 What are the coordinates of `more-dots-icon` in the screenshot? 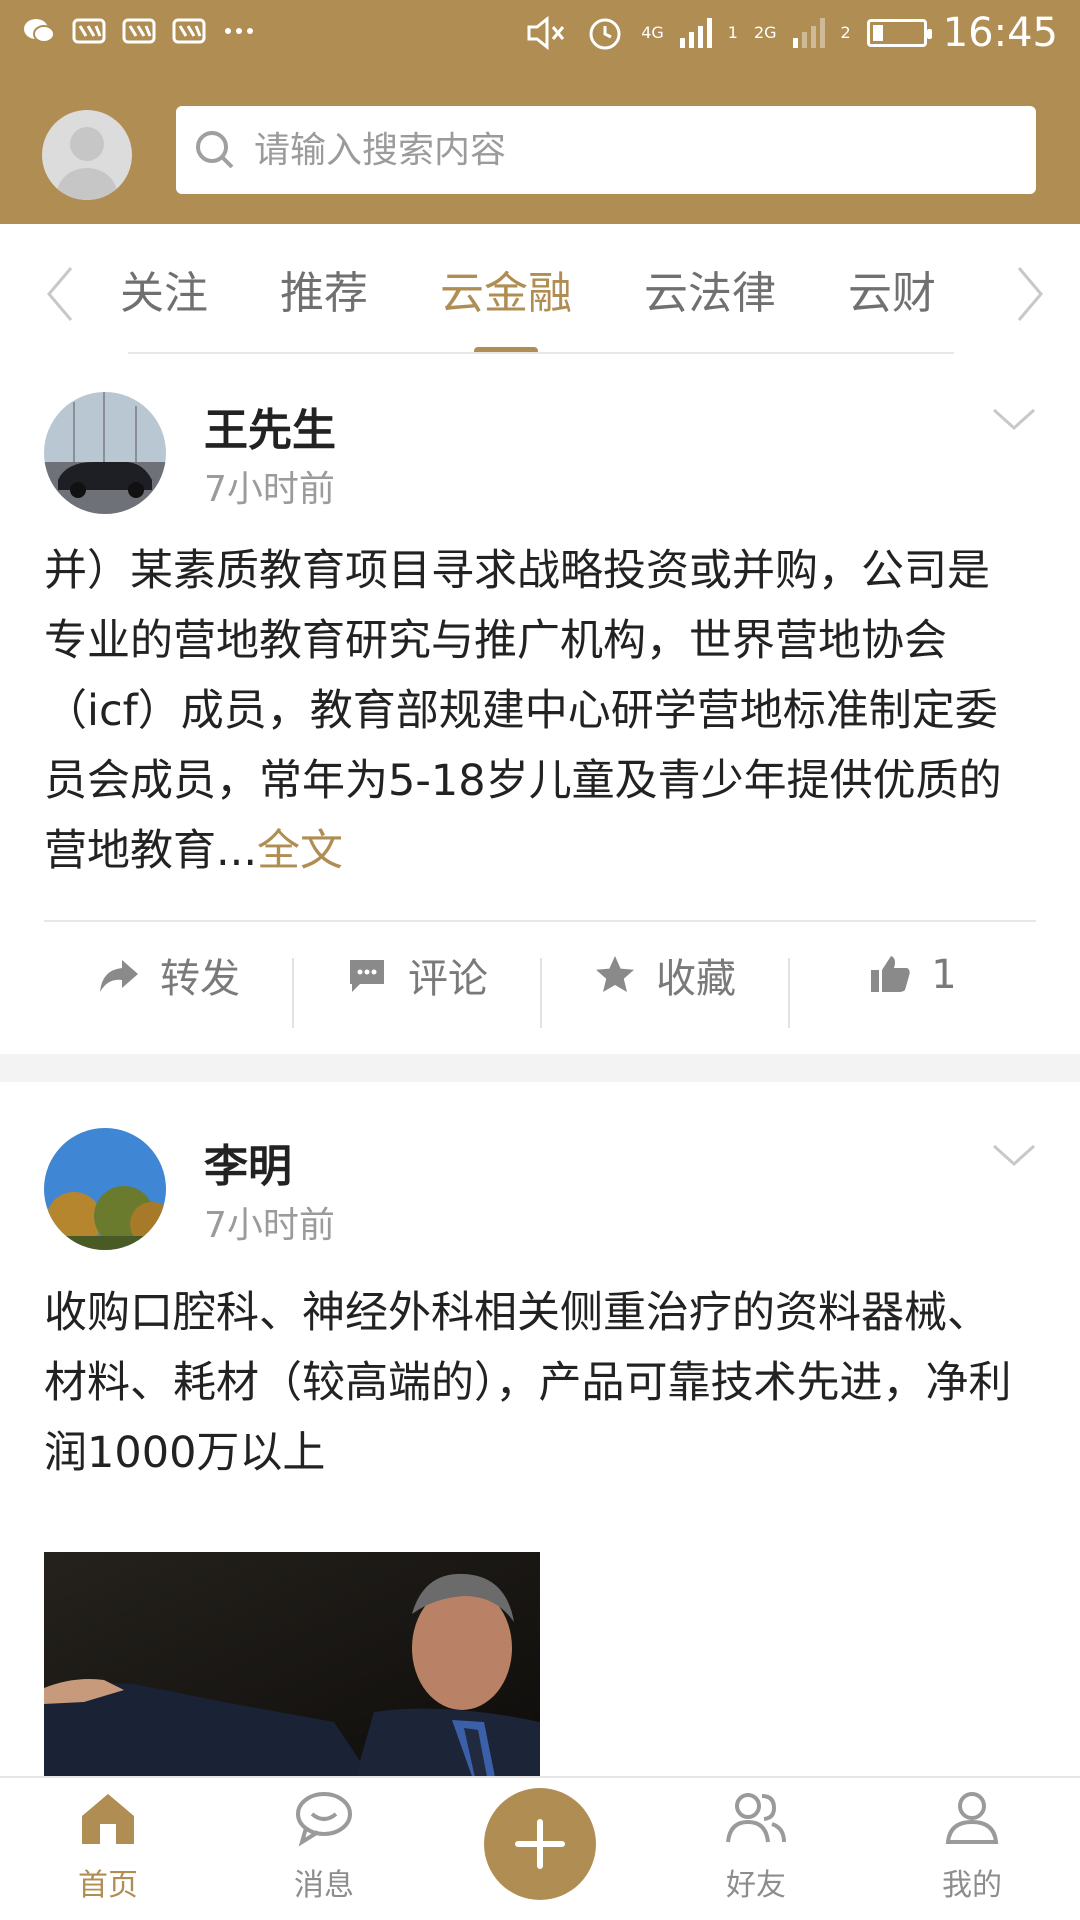 It's located at (239, 31).